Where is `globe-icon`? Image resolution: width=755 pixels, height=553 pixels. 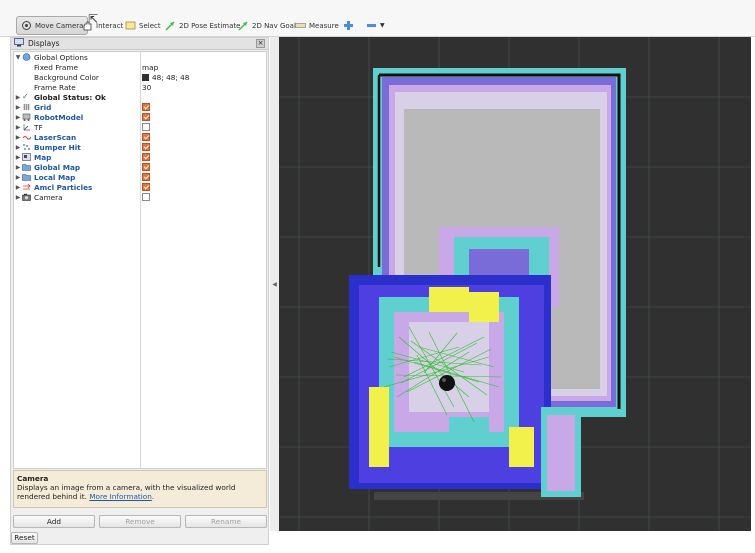
globe-icon is located at coordinates (26, 57).